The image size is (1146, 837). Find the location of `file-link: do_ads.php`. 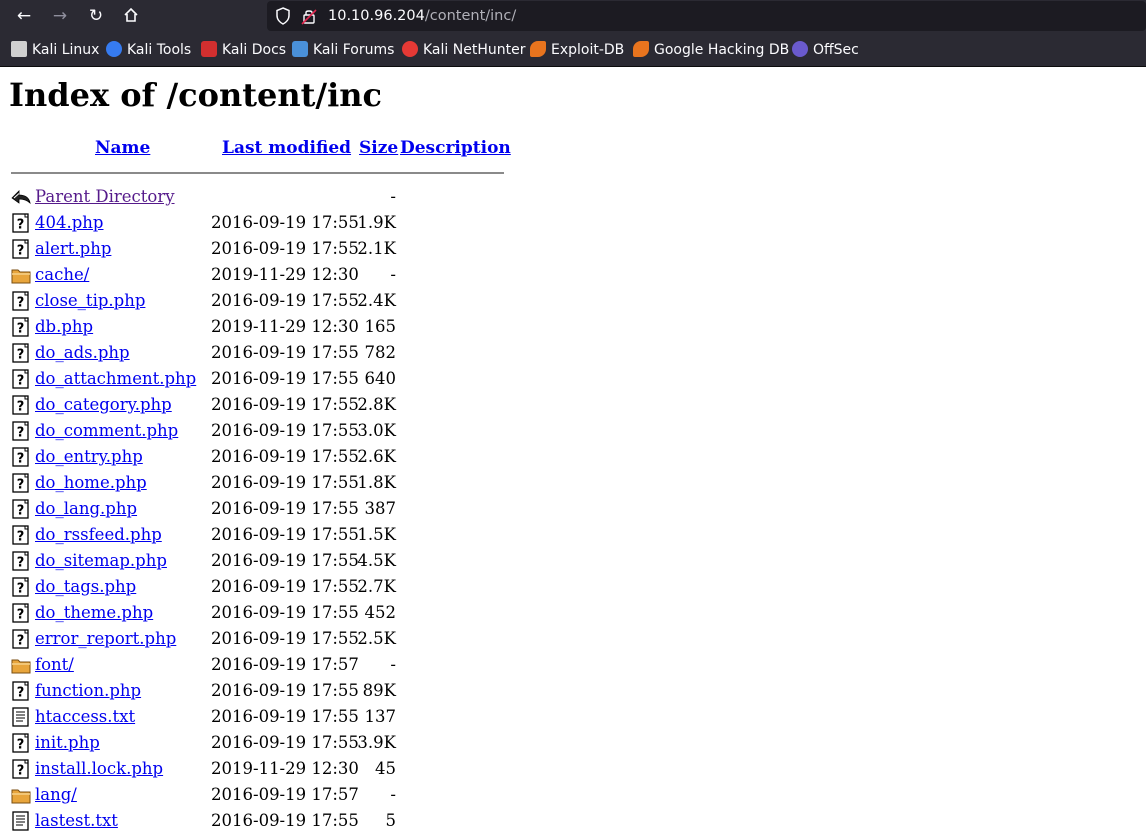

file-link: do_ads.php is located at coordinates (82, 353).